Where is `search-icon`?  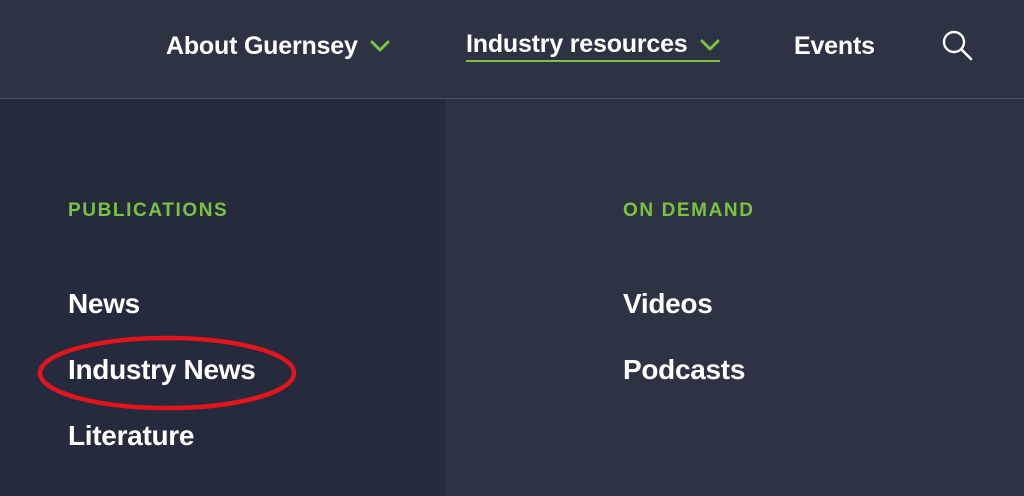 search-icon is located at coordinates (957, 45).